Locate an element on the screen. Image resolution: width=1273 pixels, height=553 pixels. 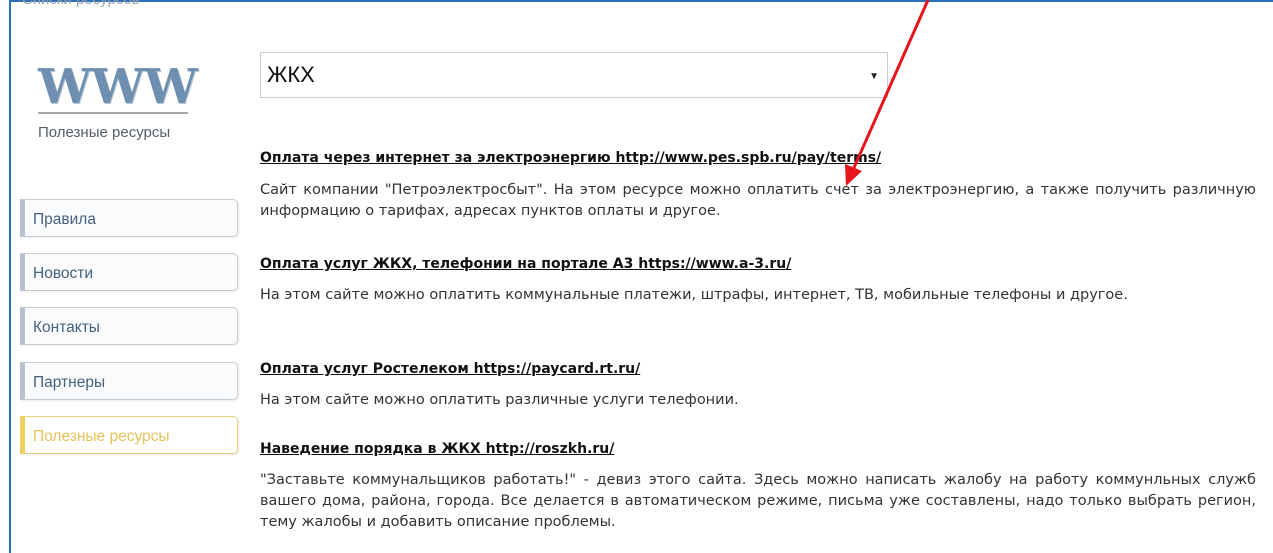
sidebar-item-news: Новости is located at coordinates (129, 272).